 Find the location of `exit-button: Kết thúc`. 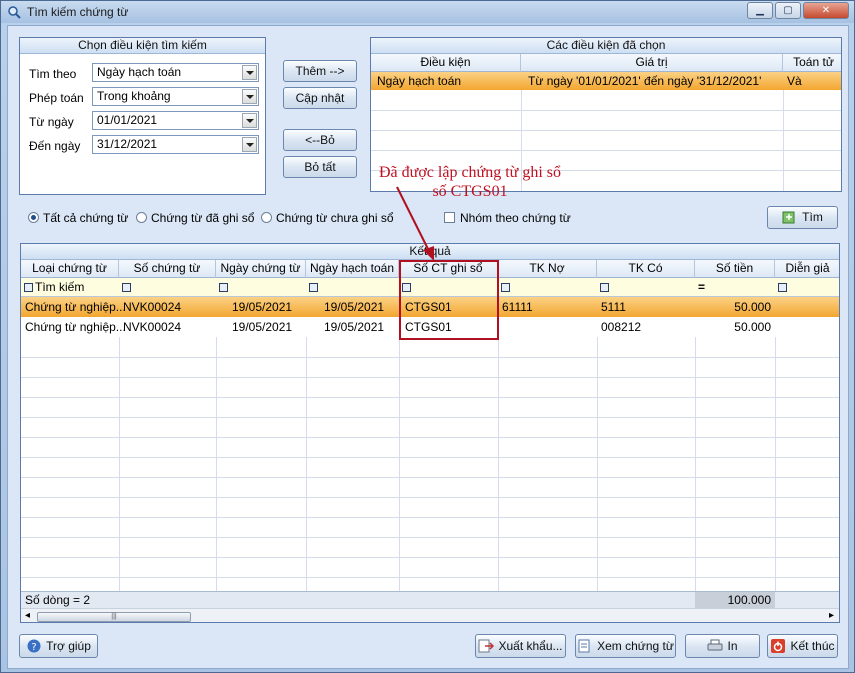

exit-button: Kết thúc is located at coordinates (802, 646).